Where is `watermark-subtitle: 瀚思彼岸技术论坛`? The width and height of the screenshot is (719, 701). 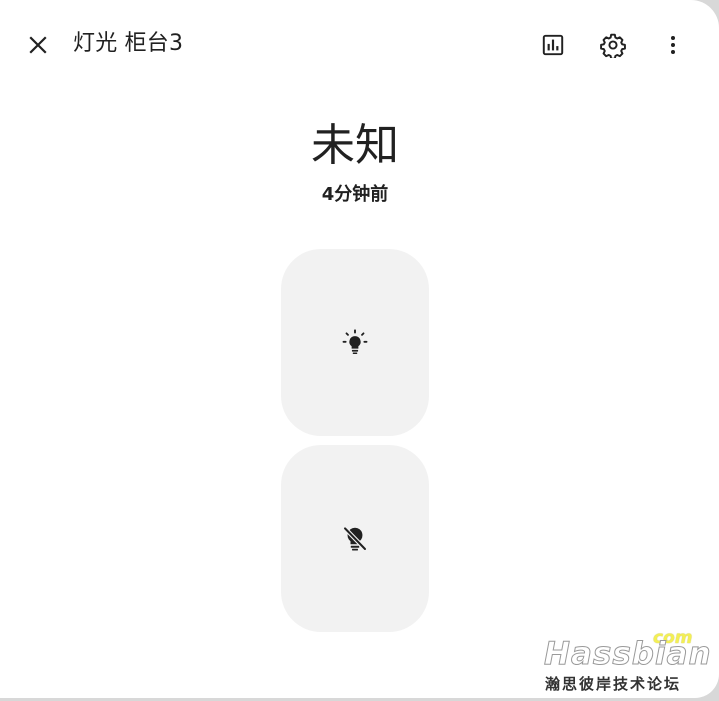
watermark-subtitle: 瀚思彼岸技术论坛 is located at coordinates (613, 684).